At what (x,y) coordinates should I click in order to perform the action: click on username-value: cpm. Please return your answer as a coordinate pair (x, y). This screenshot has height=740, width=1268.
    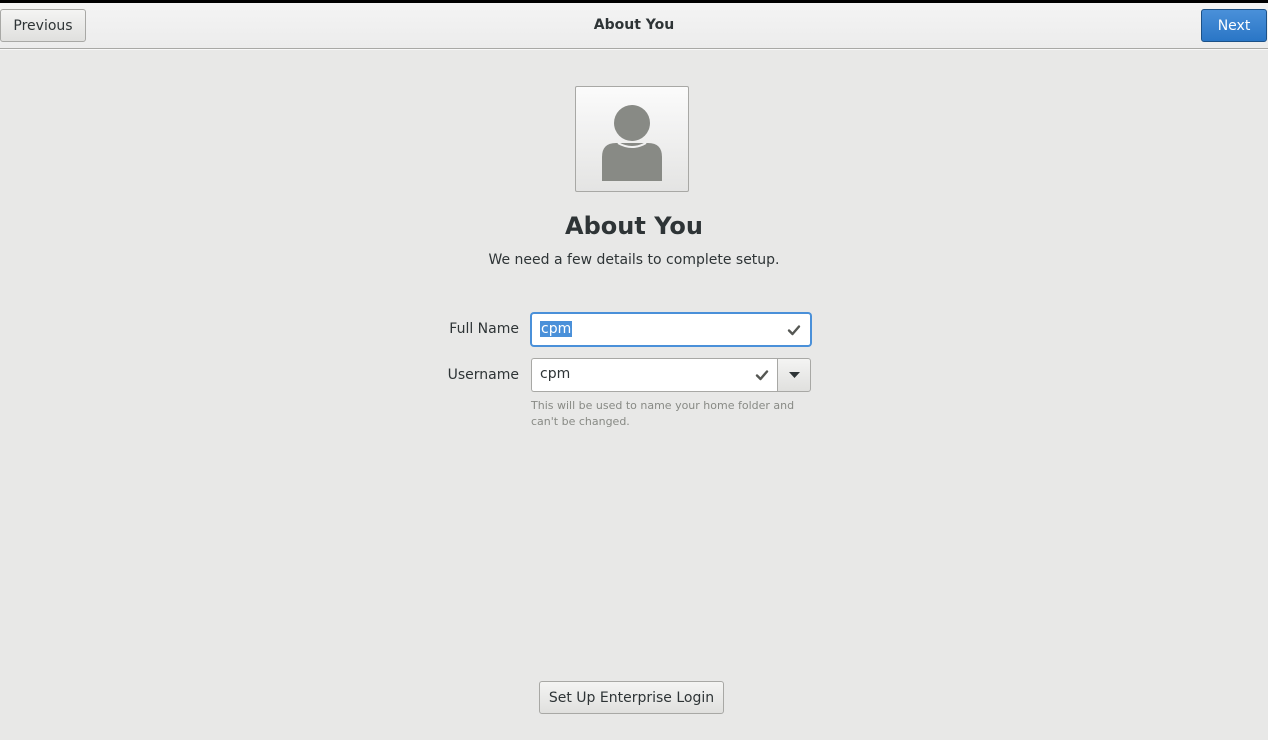
    Looking at the image, I should click on (555, 374).